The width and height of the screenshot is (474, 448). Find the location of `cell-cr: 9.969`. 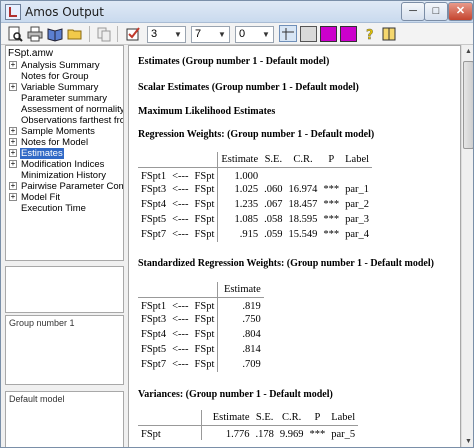

cell-cr: 9.969 is located at coordinates (291, 434).